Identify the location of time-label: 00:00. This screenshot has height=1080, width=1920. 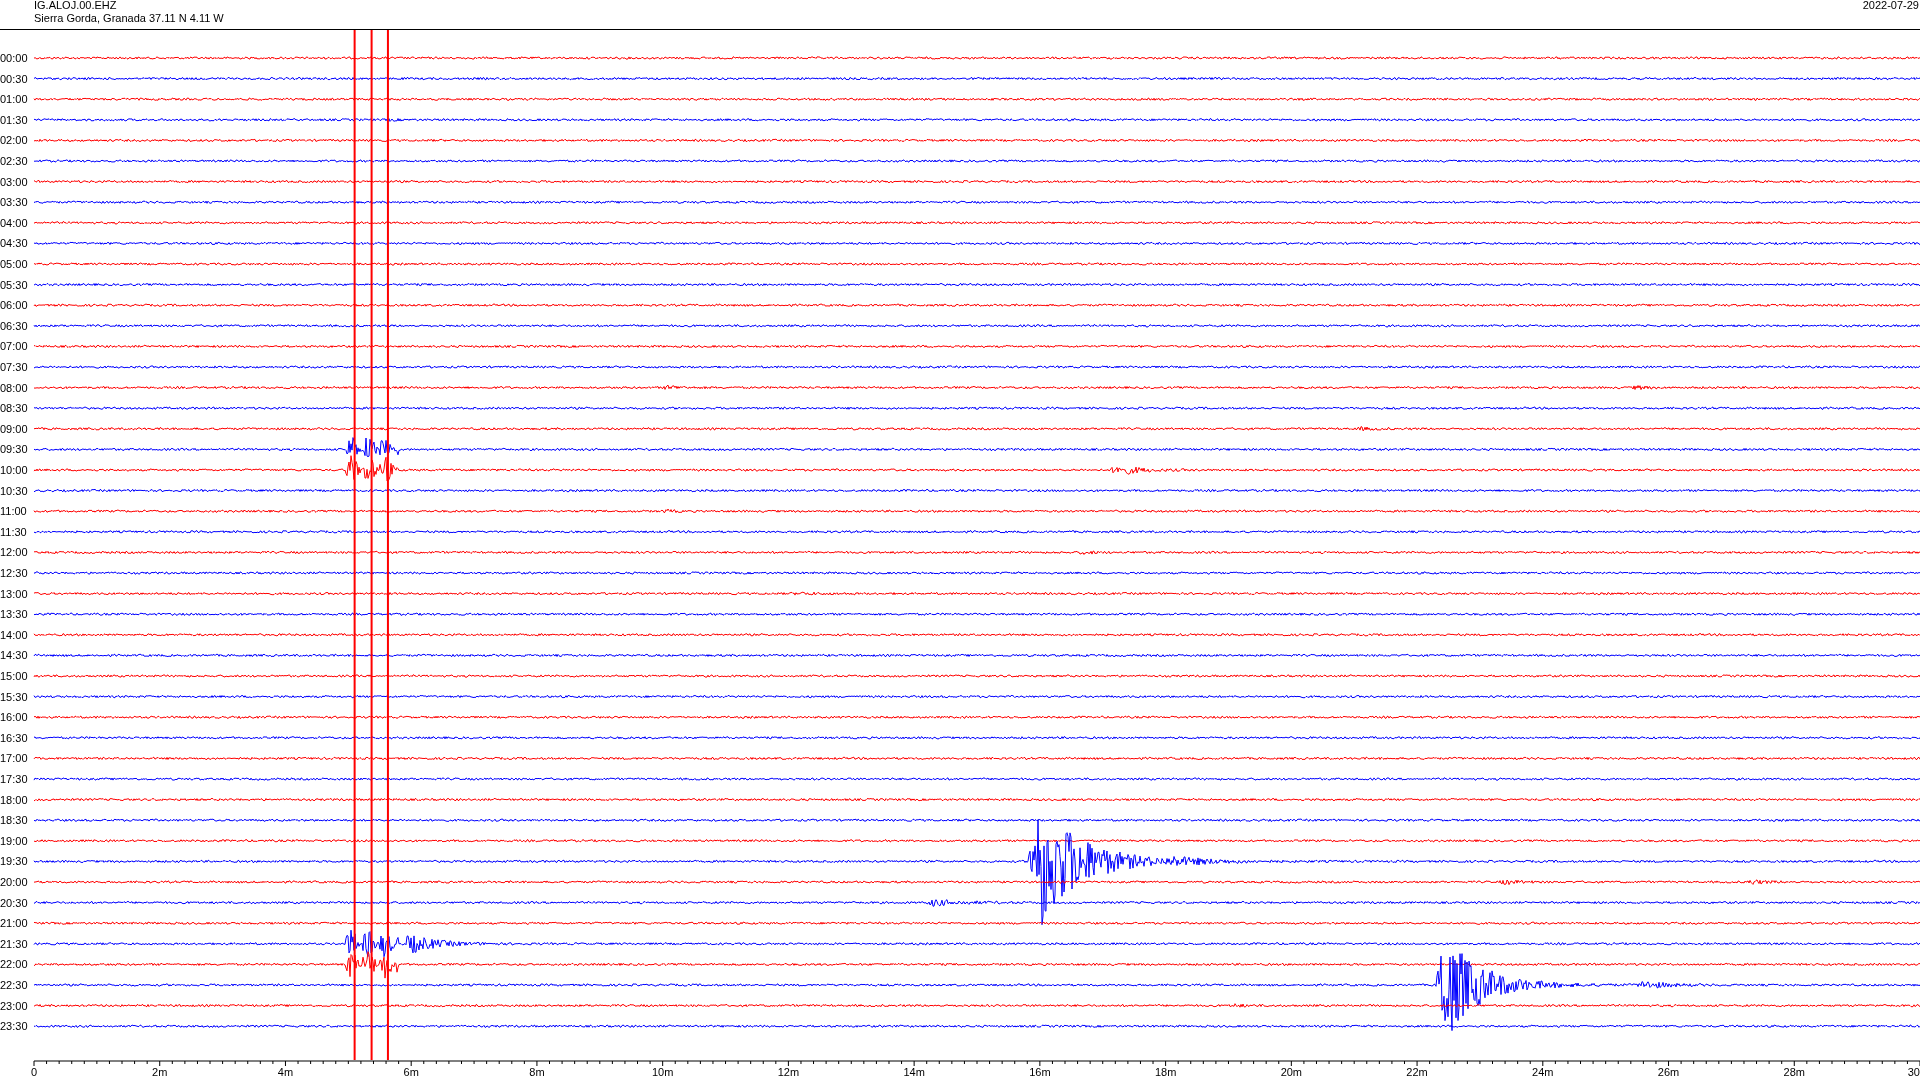
(14, 58).